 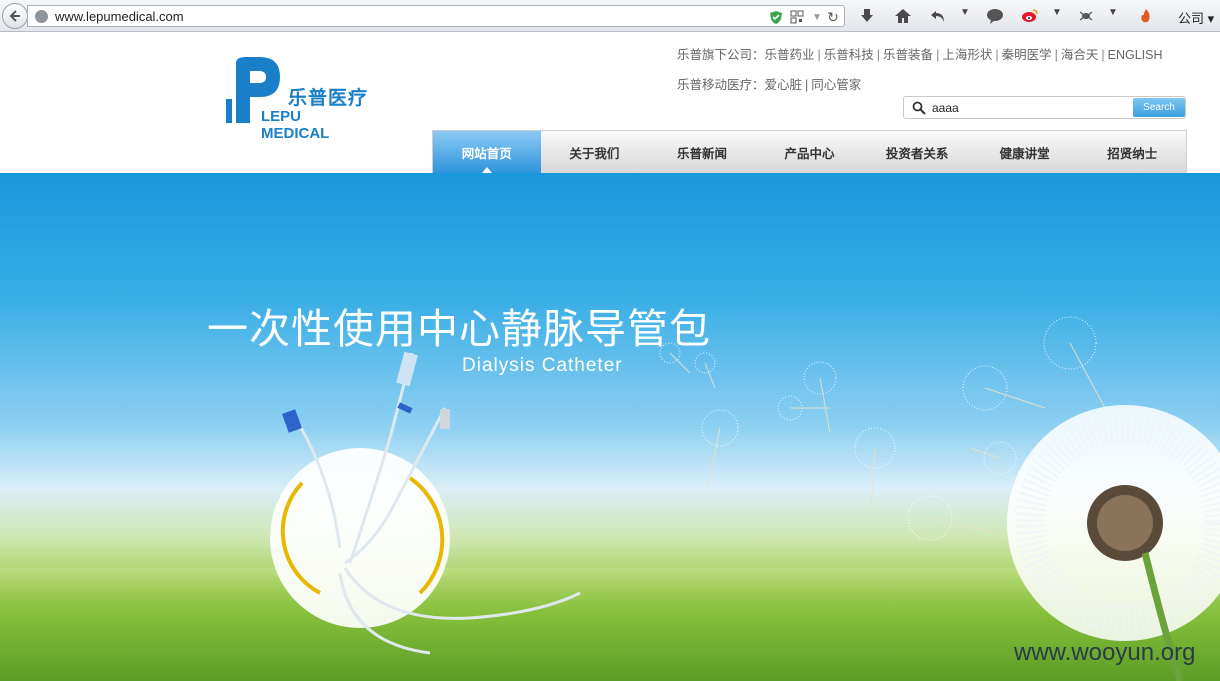 I want to click on banner-title: 一次性使用中心静脉导管包, so click(x=459, y=329).